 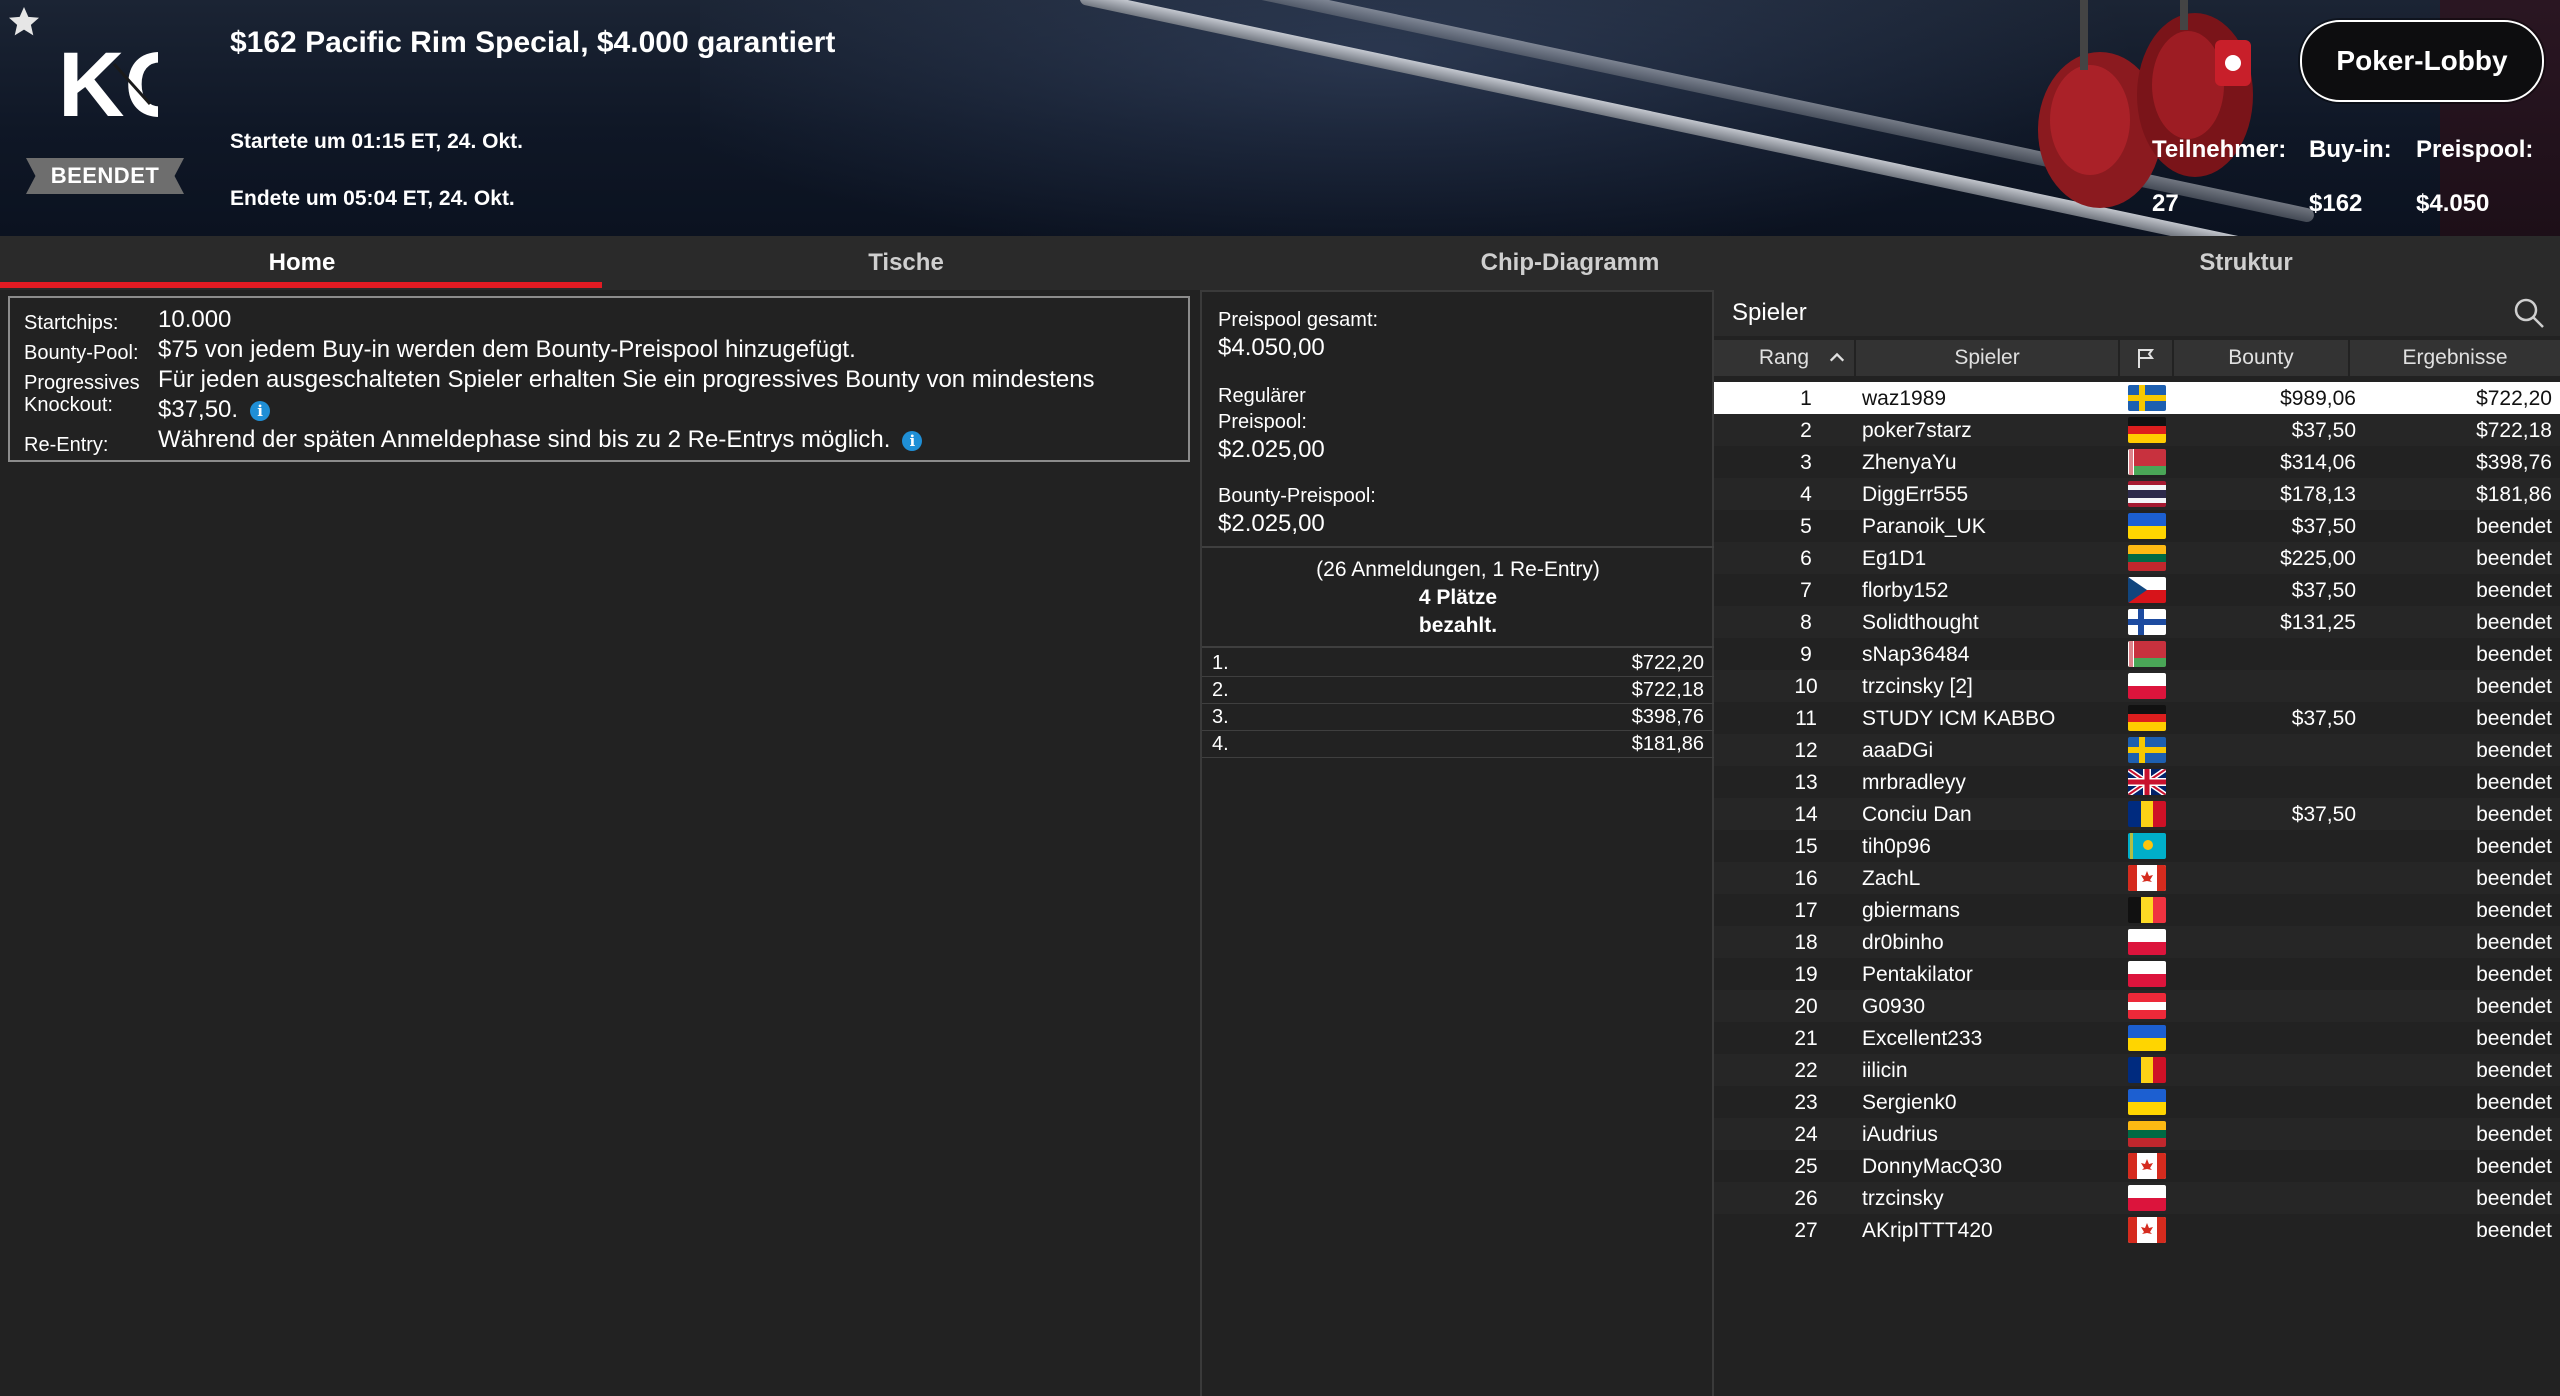 What do you see at coordinates (1570, 263) in the screenshot?
I see `tab-chip-chart: Chip-Diagramm` at bounding box center [1570, 263].